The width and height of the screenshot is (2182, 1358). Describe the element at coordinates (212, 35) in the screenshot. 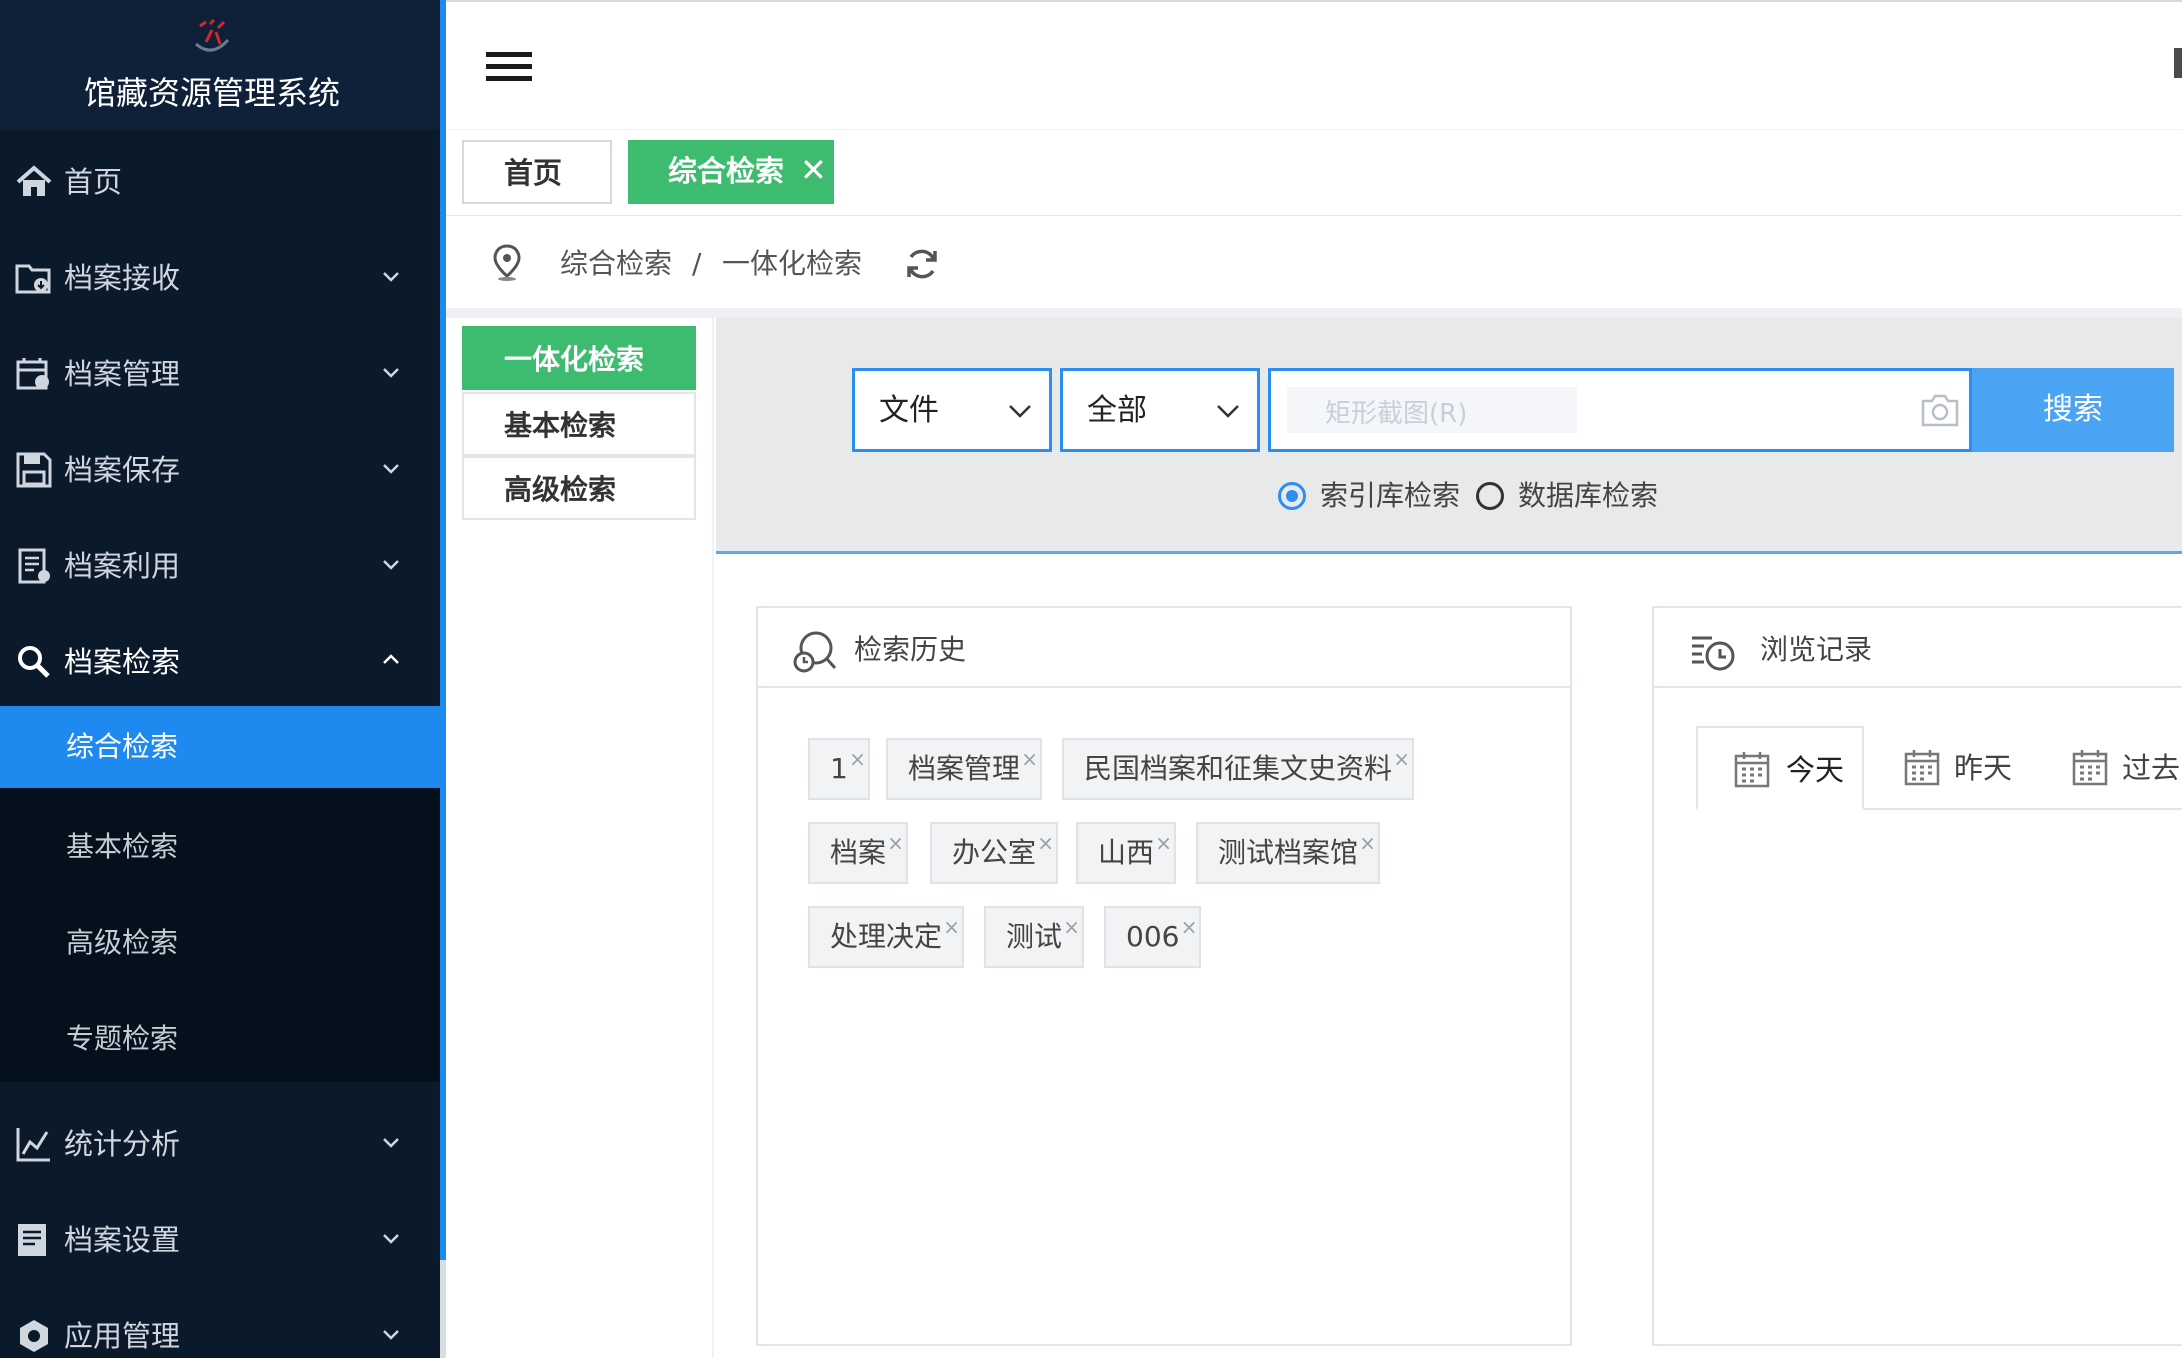

I see `logo-icon` at that location.